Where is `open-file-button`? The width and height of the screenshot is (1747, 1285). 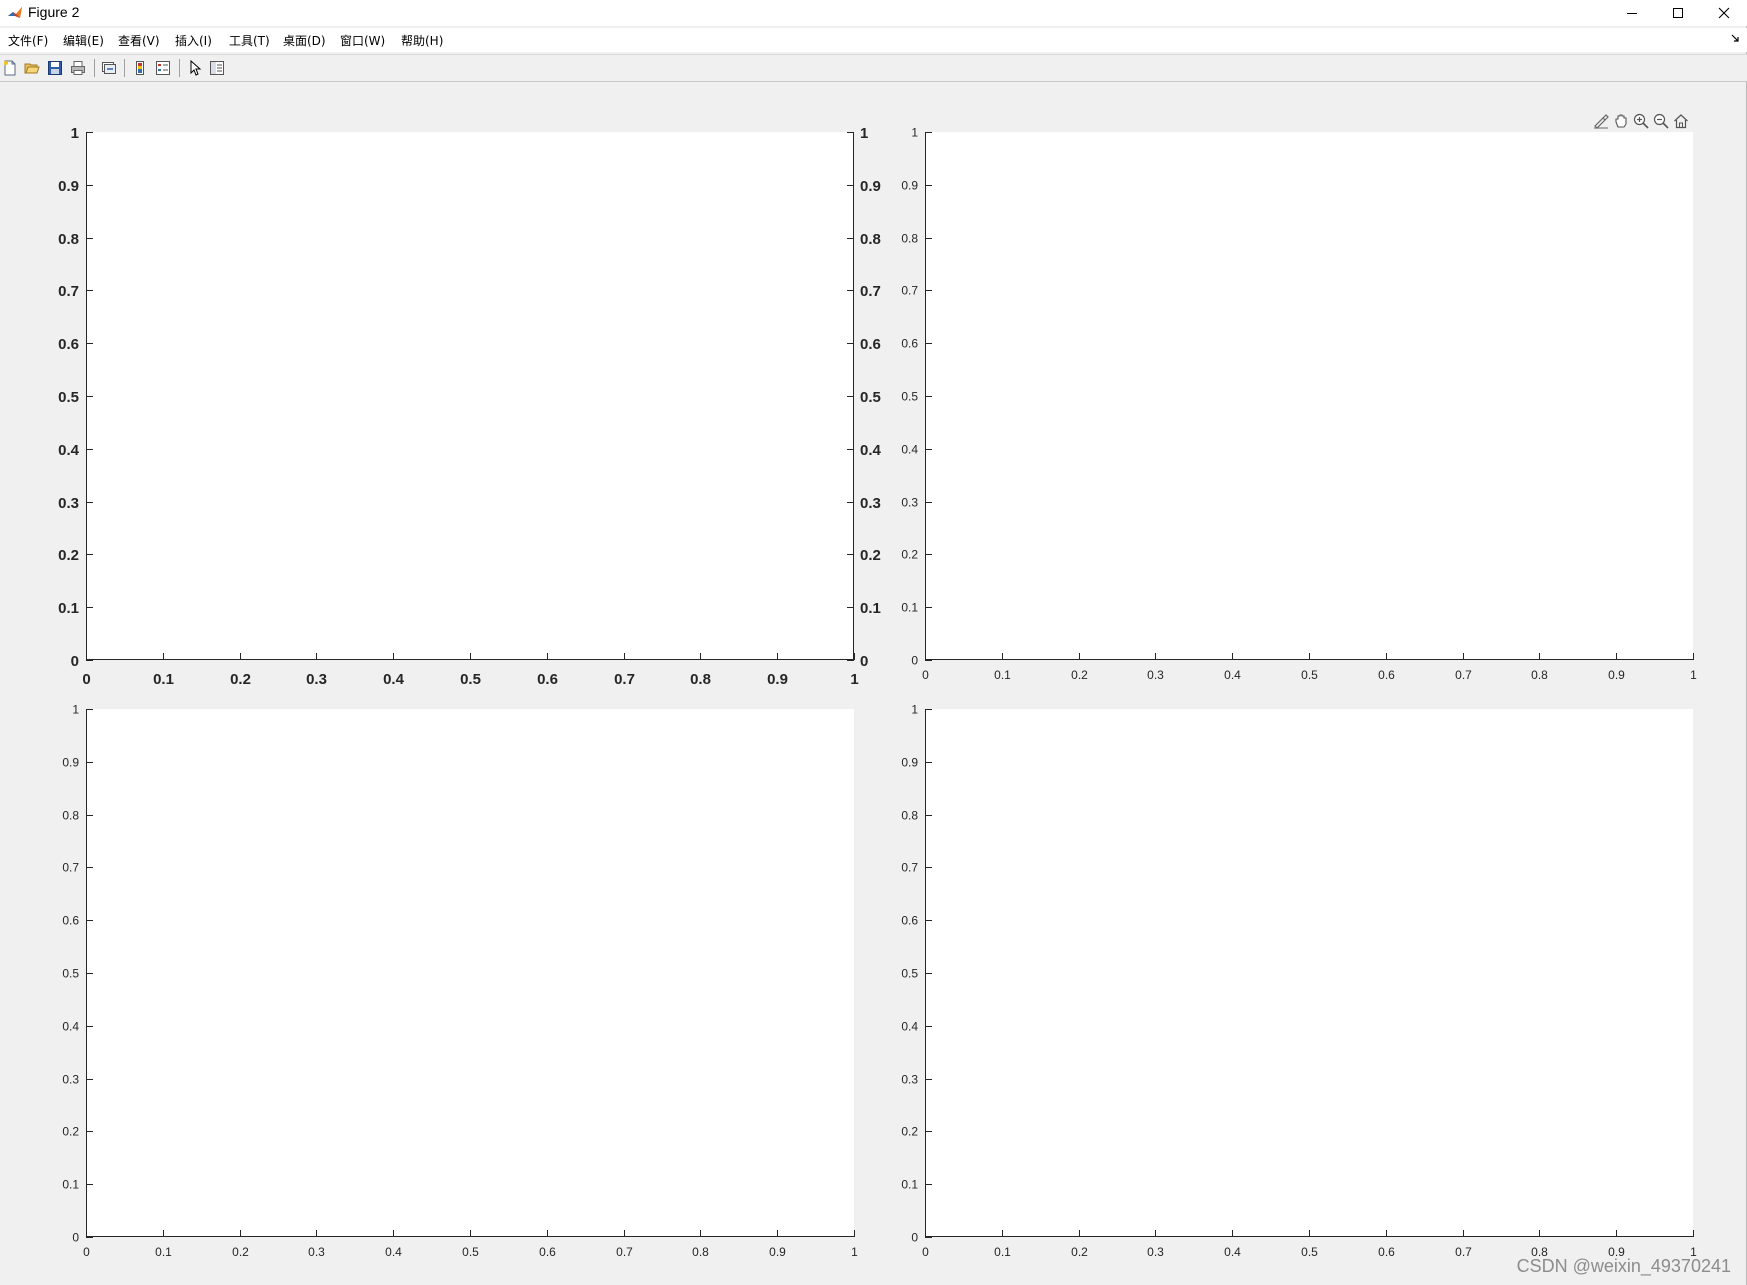 open-file-button is located at coordinates (32, 68).